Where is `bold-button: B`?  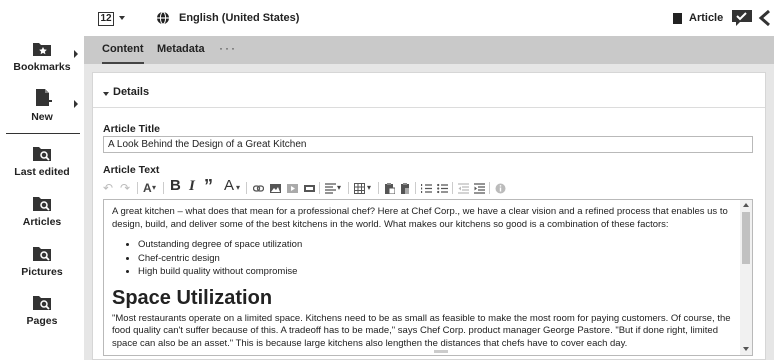 bold-button: B is located at coordinates (175, 186).